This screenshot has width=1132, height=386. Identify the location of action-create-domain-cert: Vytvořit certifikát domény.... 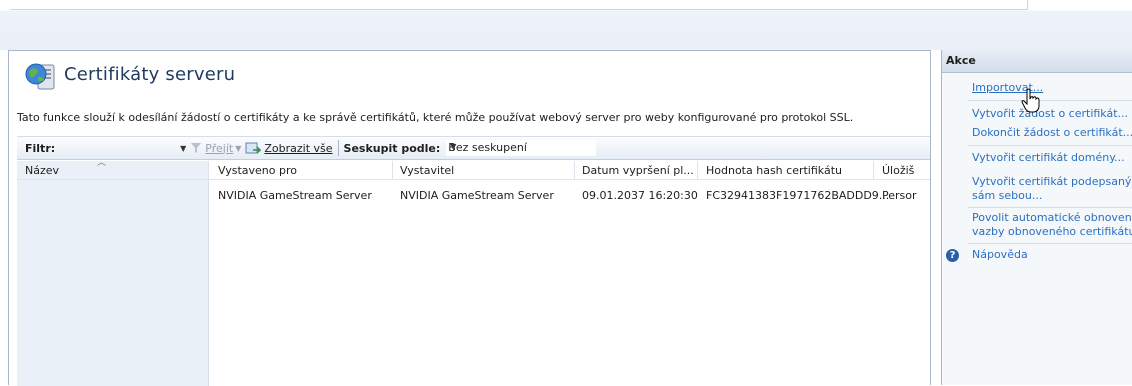
(1048, 158).